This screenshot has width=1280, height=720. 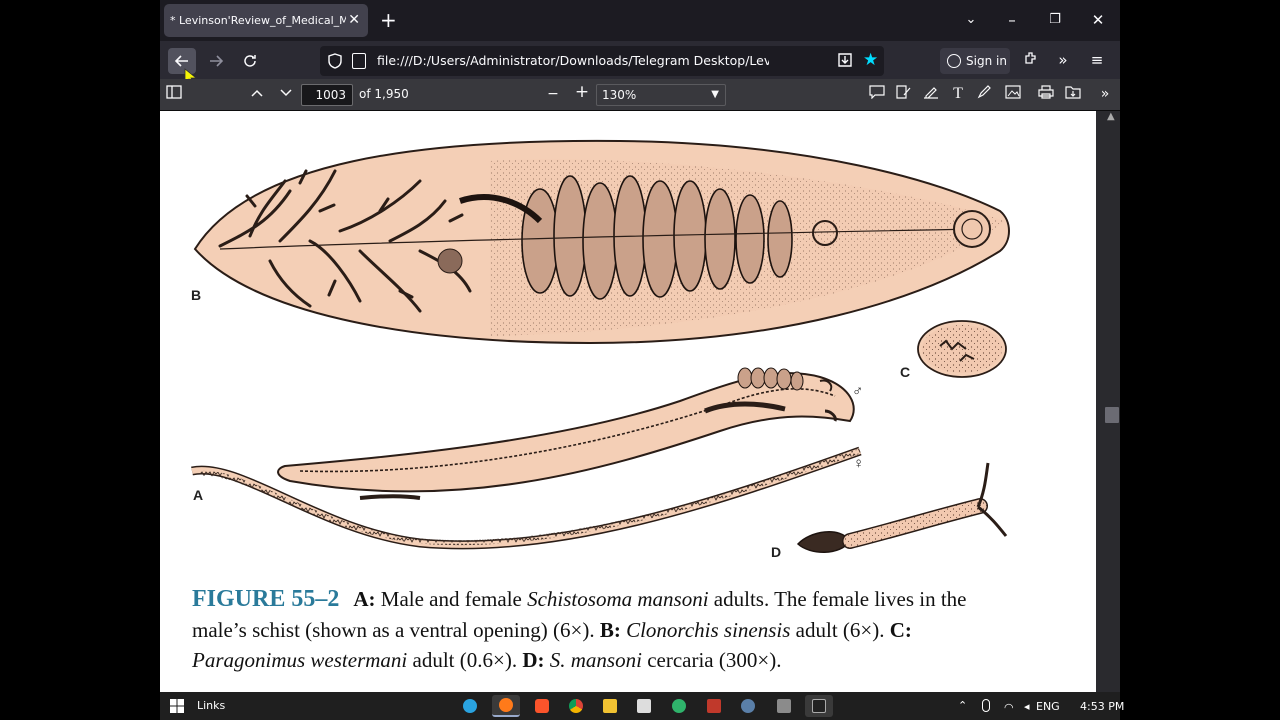 What do you see at coordinates (715, 94) in the screenshot?
I see `chevron-down-icon: ▼` at bounding box center [715, 94].